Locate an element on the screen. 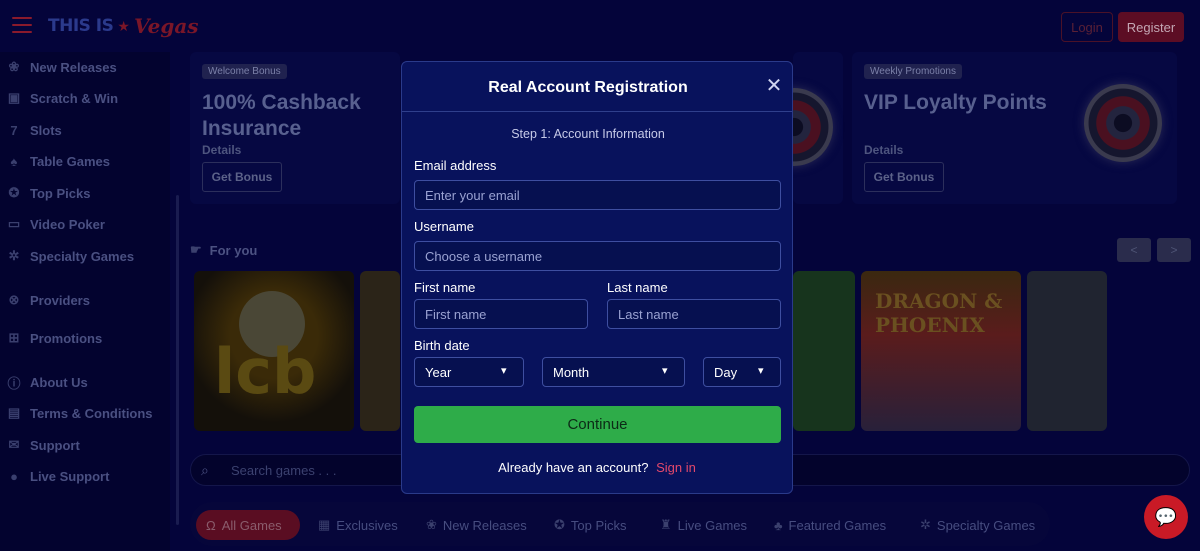 This screenshot has width=1200, height=551. sidebar-item-slots: 7 Slots is located at coordinates (33, 130).